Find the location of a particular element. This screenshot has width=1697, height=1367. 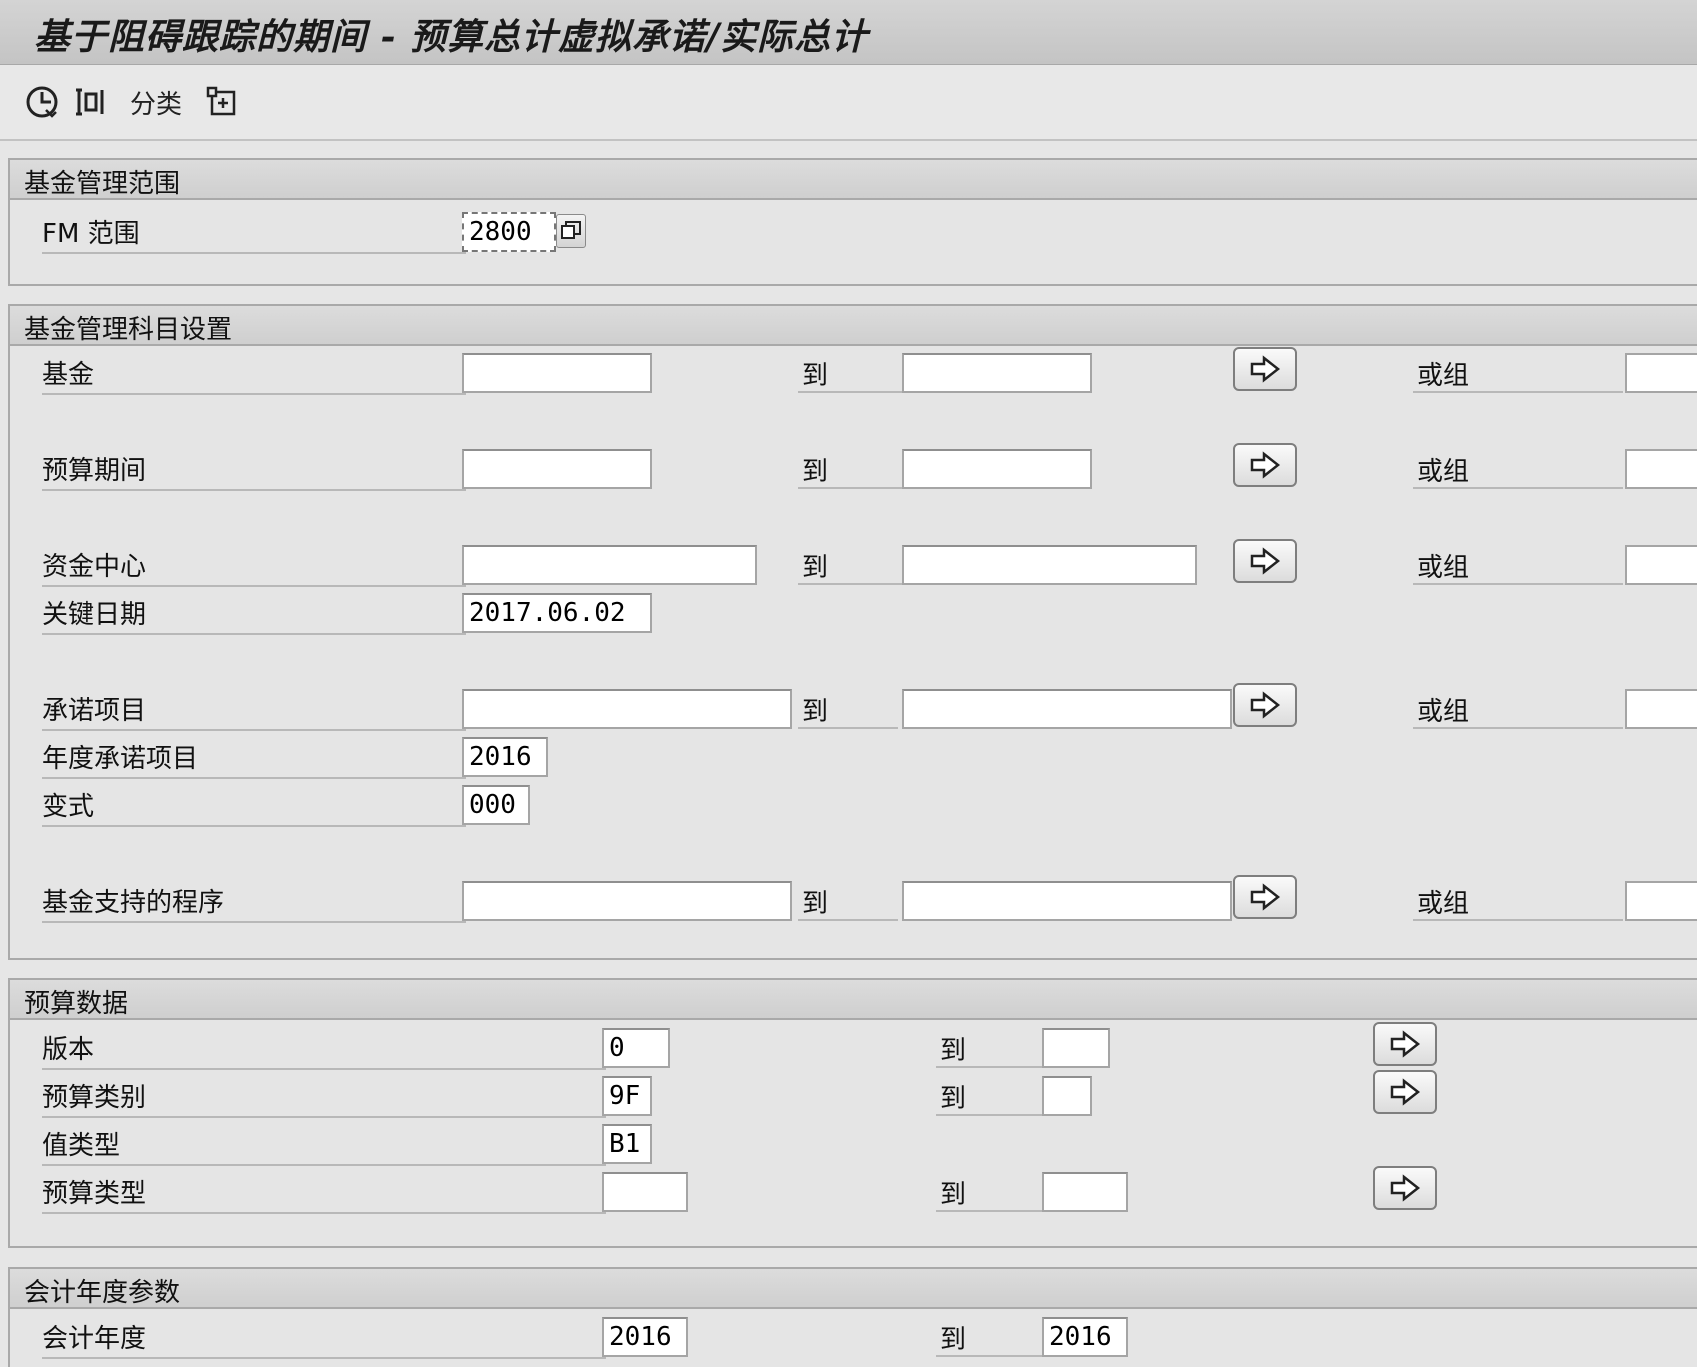

value-help-button is located at coordinates (571, 231).